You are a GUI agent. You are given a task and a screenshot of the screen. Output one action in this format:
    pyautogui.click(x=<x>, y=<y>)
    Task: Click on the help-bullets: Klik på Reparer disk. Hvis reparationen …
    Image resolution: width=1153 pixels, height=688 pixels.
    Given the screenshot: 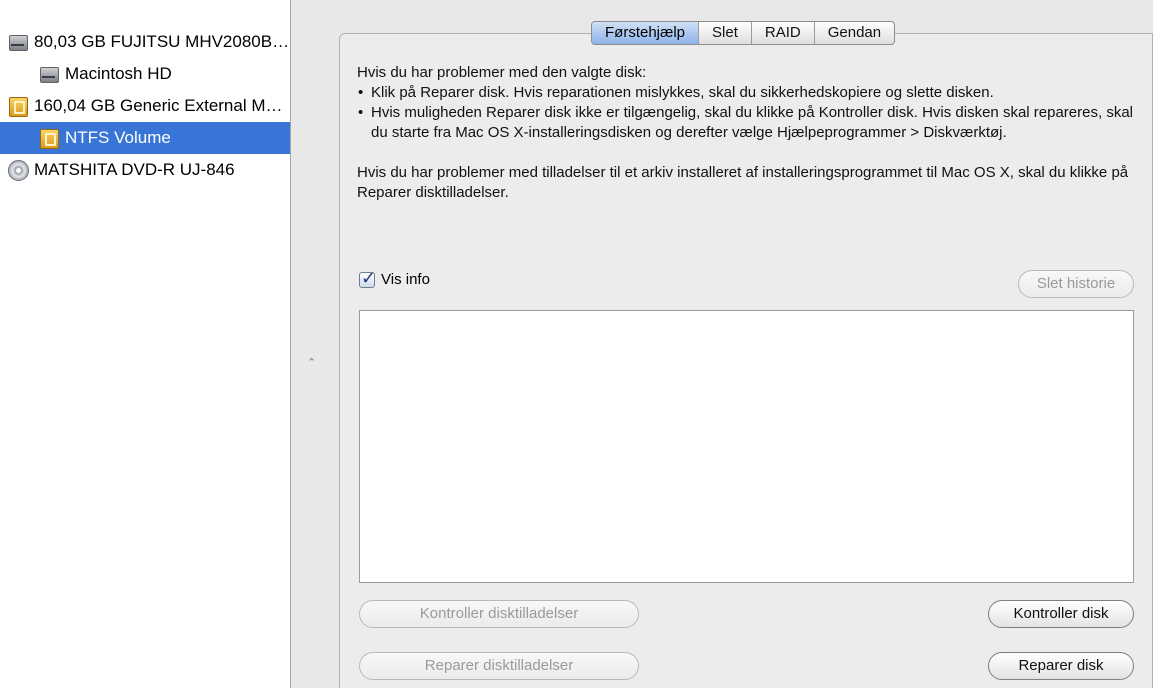 What is the action you would take?
    pyautogui.click(x=747, y=113)
    